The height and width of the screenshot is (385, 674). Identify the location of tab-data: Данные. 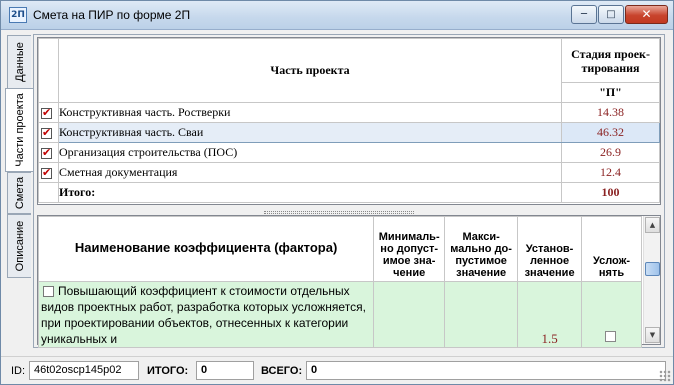
(19, 62).